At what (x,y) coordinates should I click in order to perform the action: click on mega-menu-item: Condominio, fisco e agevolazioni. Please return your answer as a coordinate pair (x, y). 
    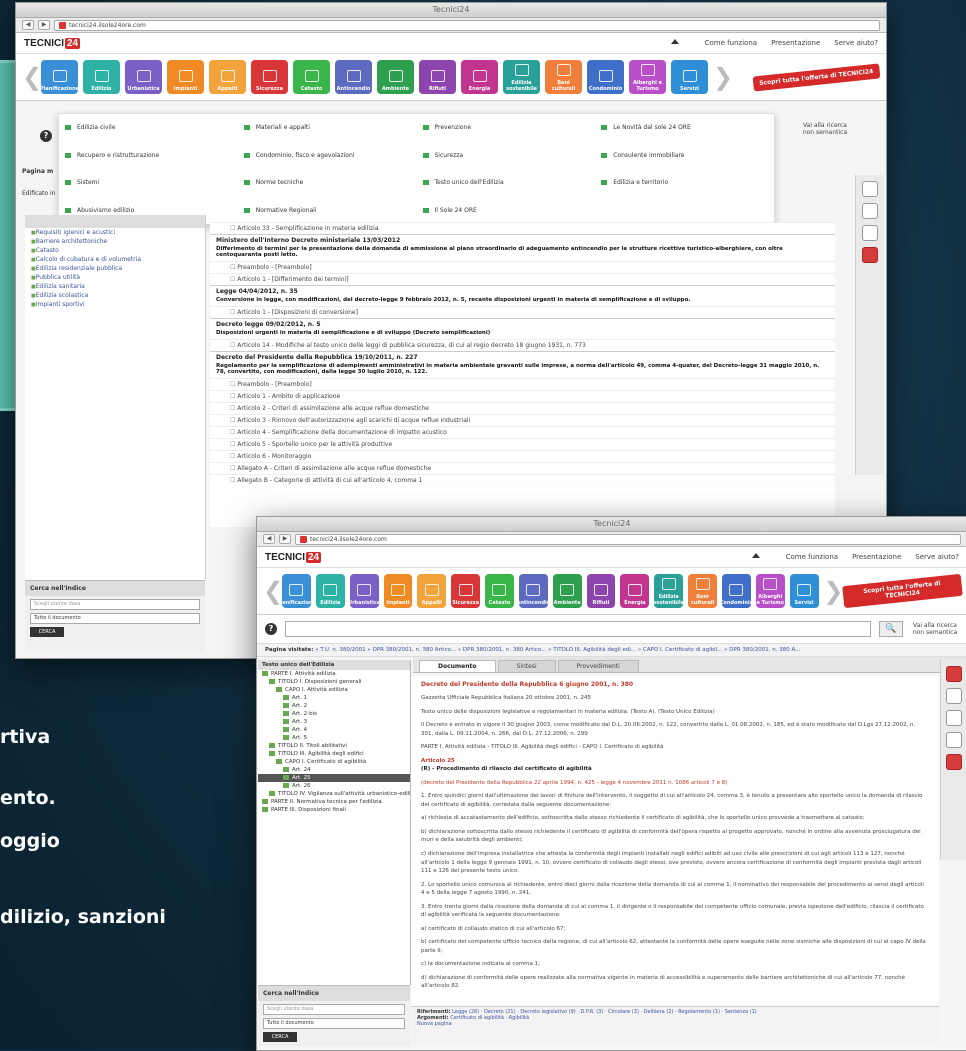
    Looking at the image, I should click on (327, 156).